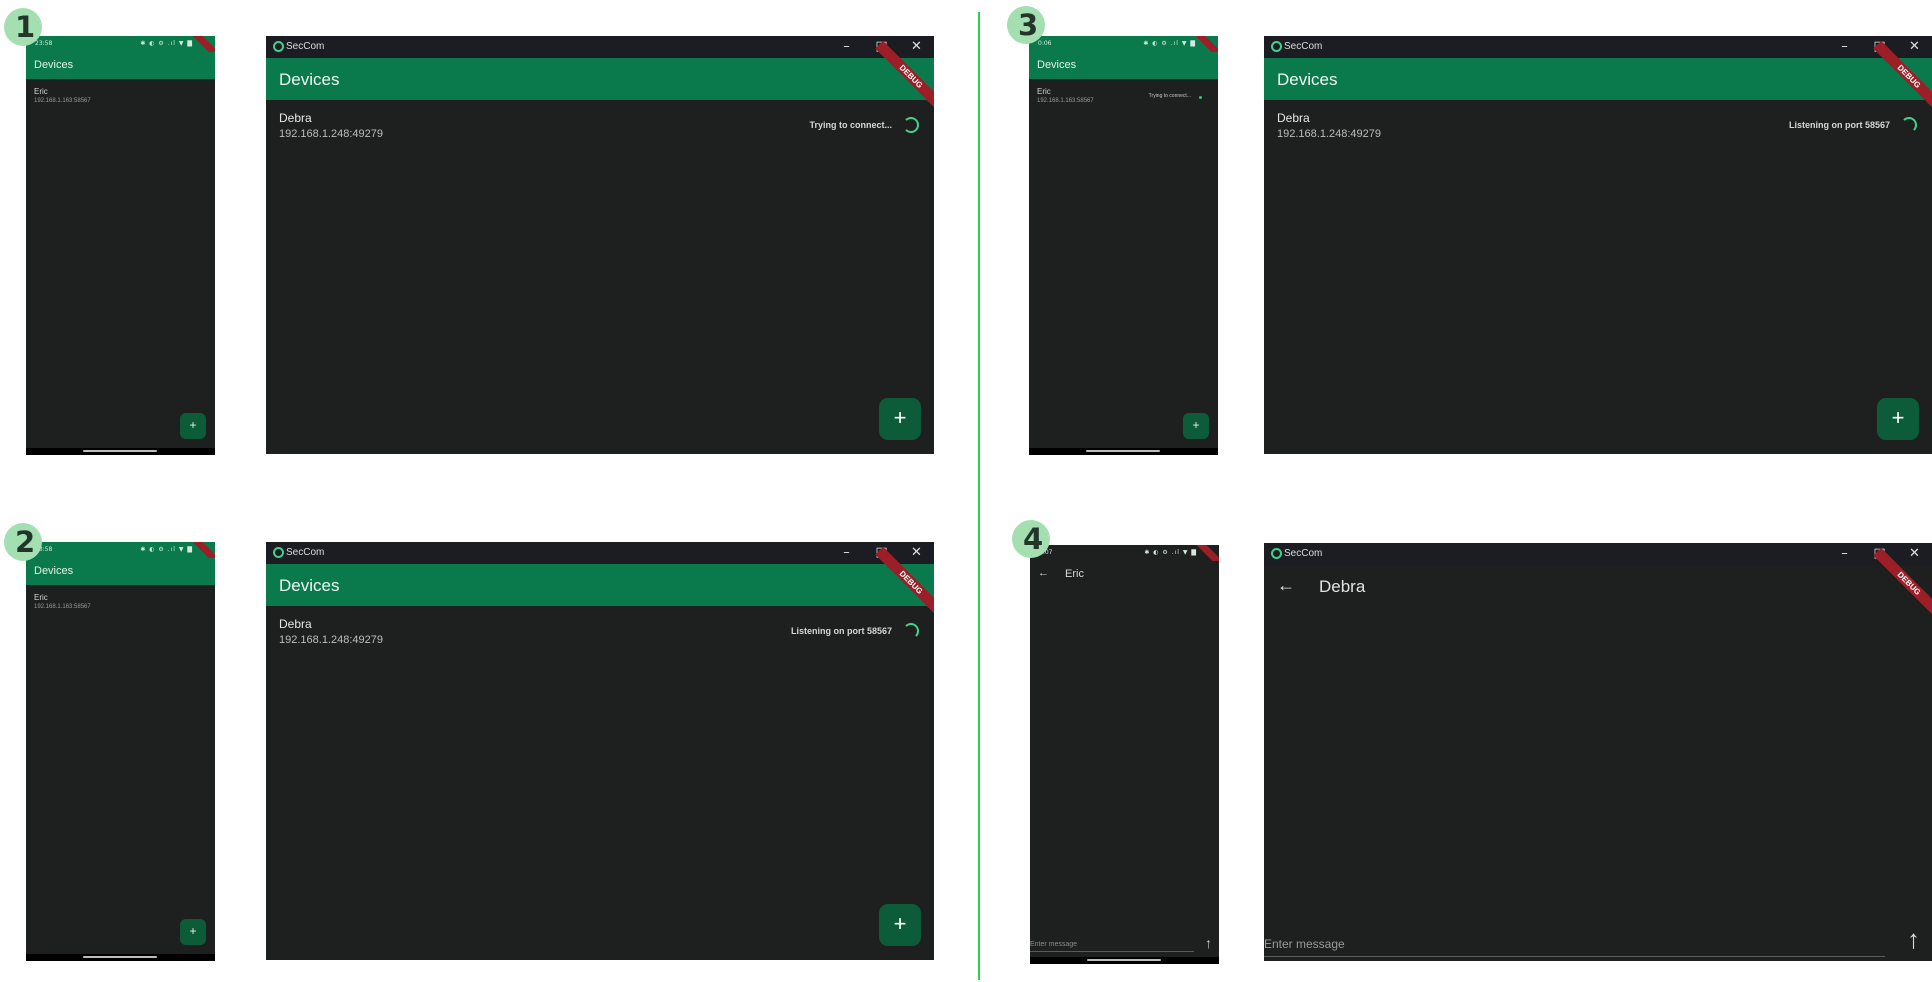 The width and height of the screenshot is (1932, 982). I want to click on step-number: 1, so click(25, 27).